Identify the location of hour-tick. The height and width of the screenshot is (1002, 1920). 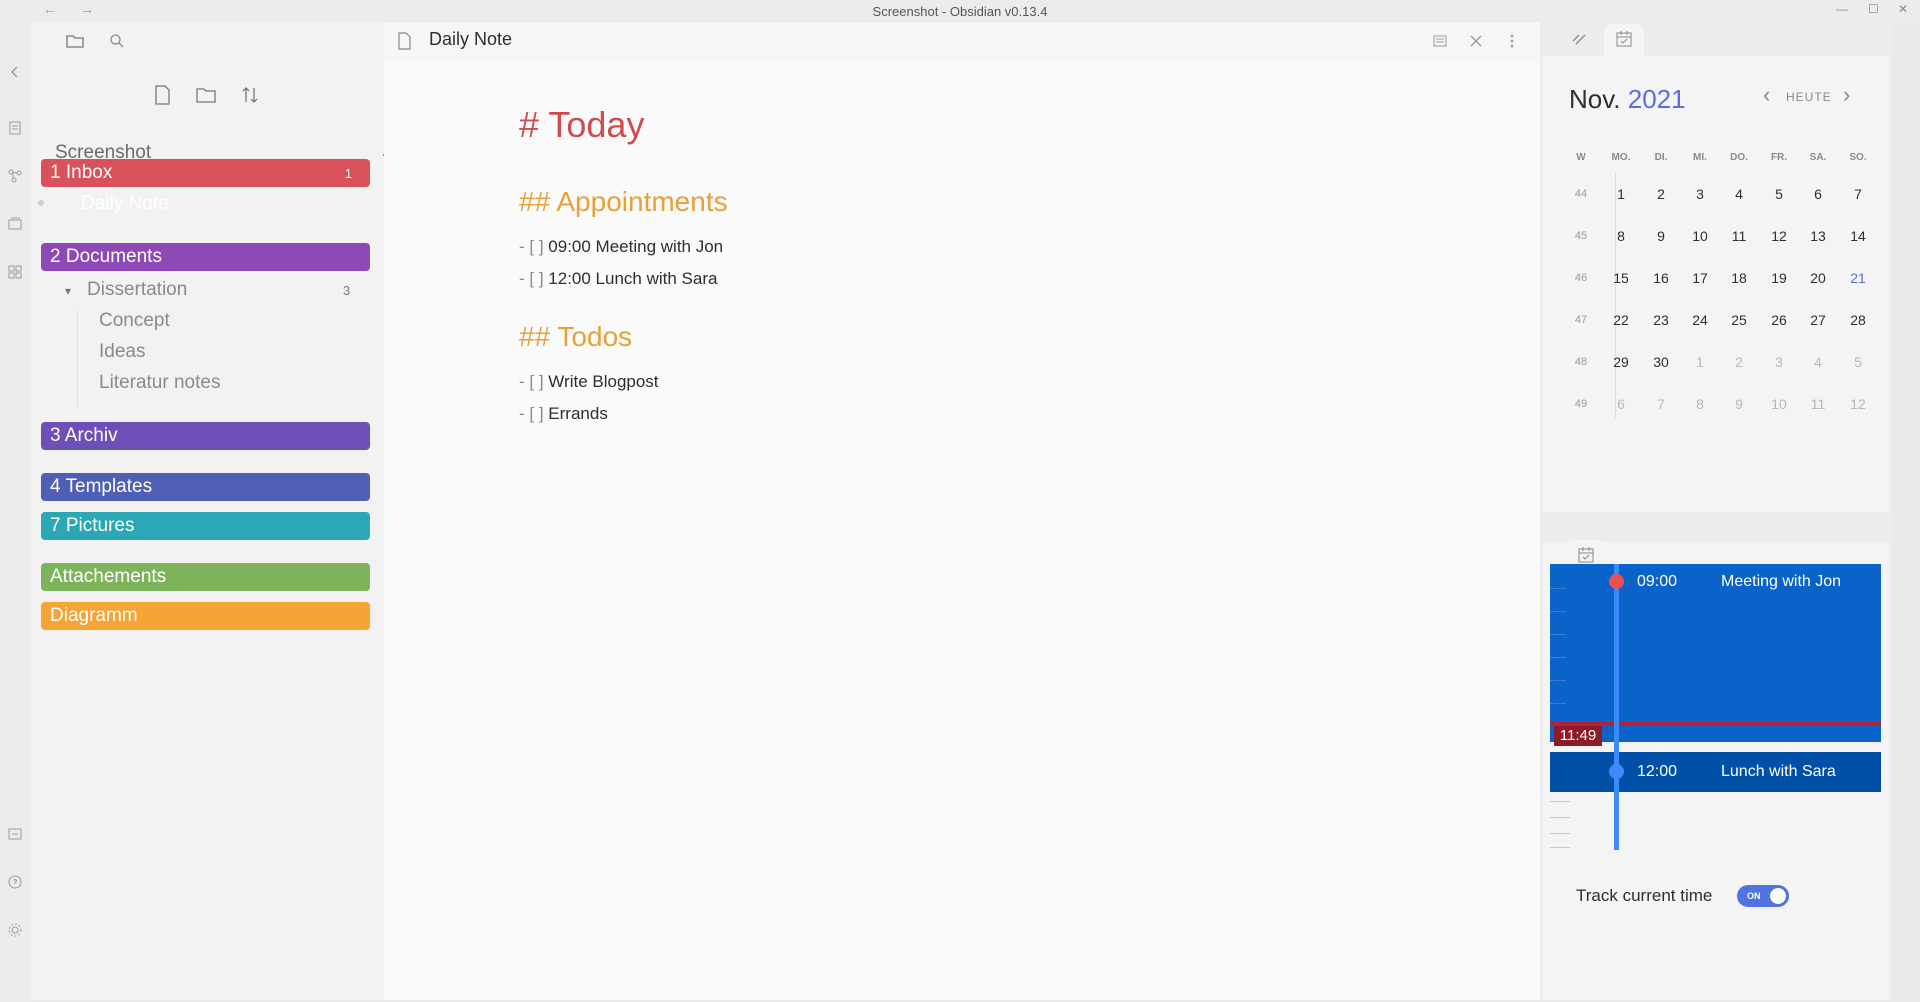
(1560, 801).